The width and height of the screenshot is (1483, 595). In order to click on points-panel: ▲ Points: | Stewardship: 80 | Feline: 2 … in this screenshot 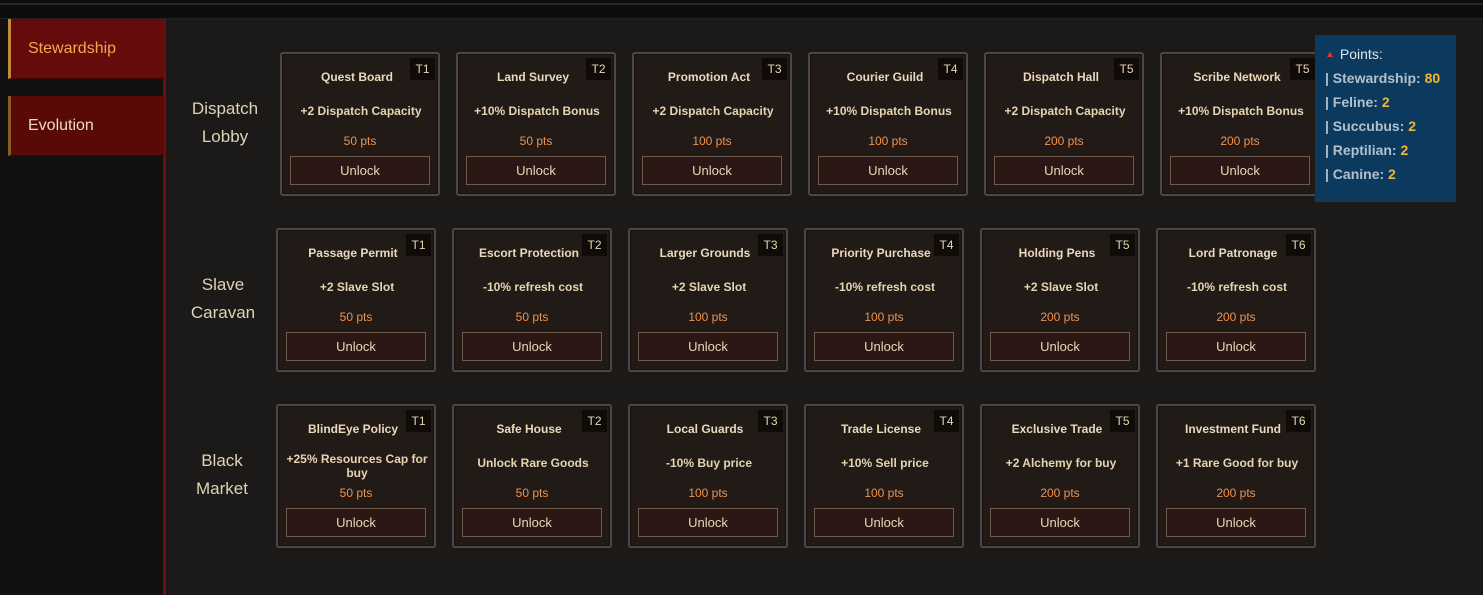, I will do `click(1385, 118)`.